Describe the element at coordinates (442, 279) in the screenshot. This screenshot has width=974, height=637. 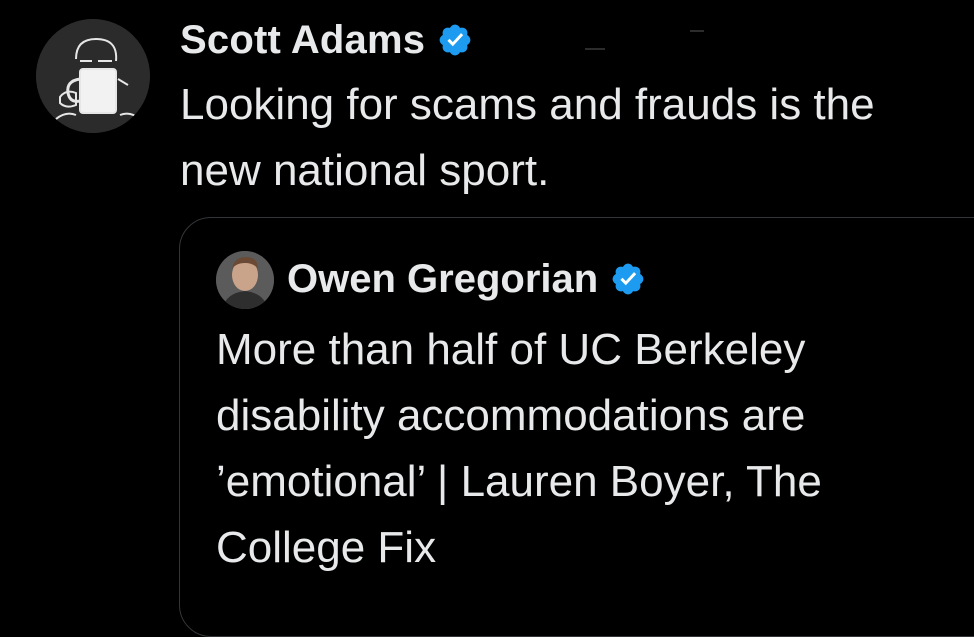
I see `quoted-author-display-name: Owen Gregorian` at that location.